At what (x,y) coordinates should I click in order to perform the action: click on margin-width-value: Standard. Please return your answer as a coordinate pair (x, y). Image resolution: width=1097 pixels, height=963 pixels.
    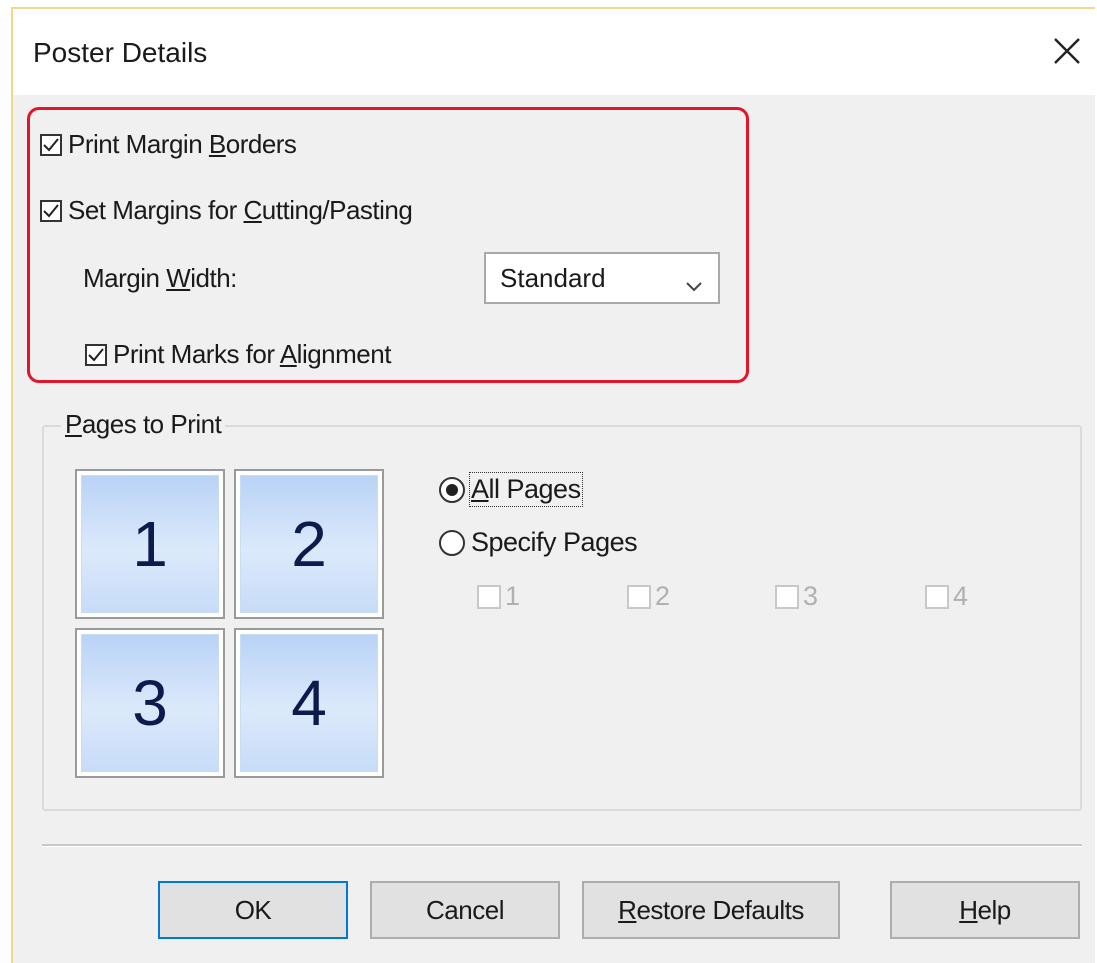
    Looking at the image, I should click on (553, 277).